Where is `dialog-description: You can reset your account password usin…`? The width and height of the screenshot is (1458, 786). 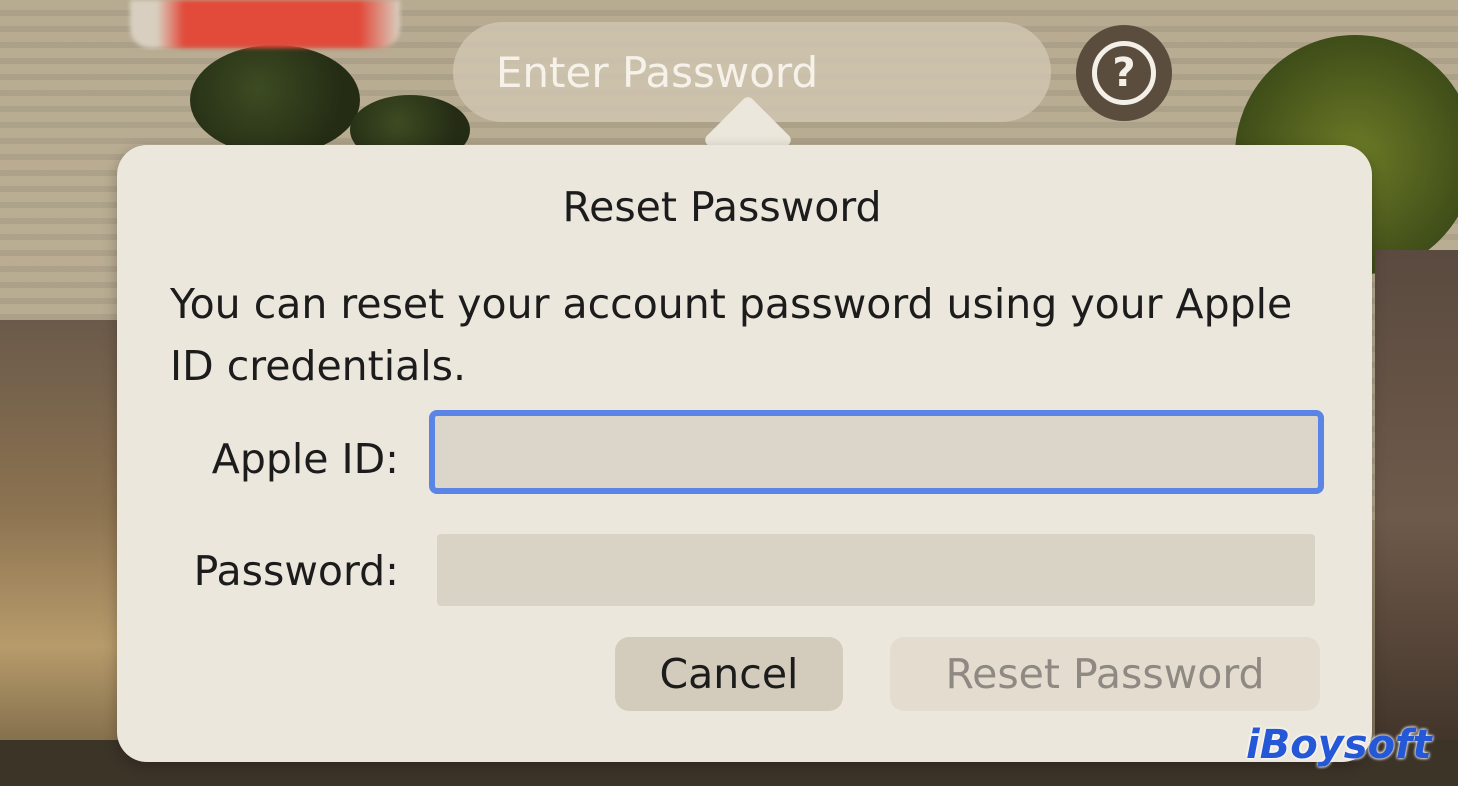
dialog-description: You can reset your account password usin… is located at coordinates (731, 335).